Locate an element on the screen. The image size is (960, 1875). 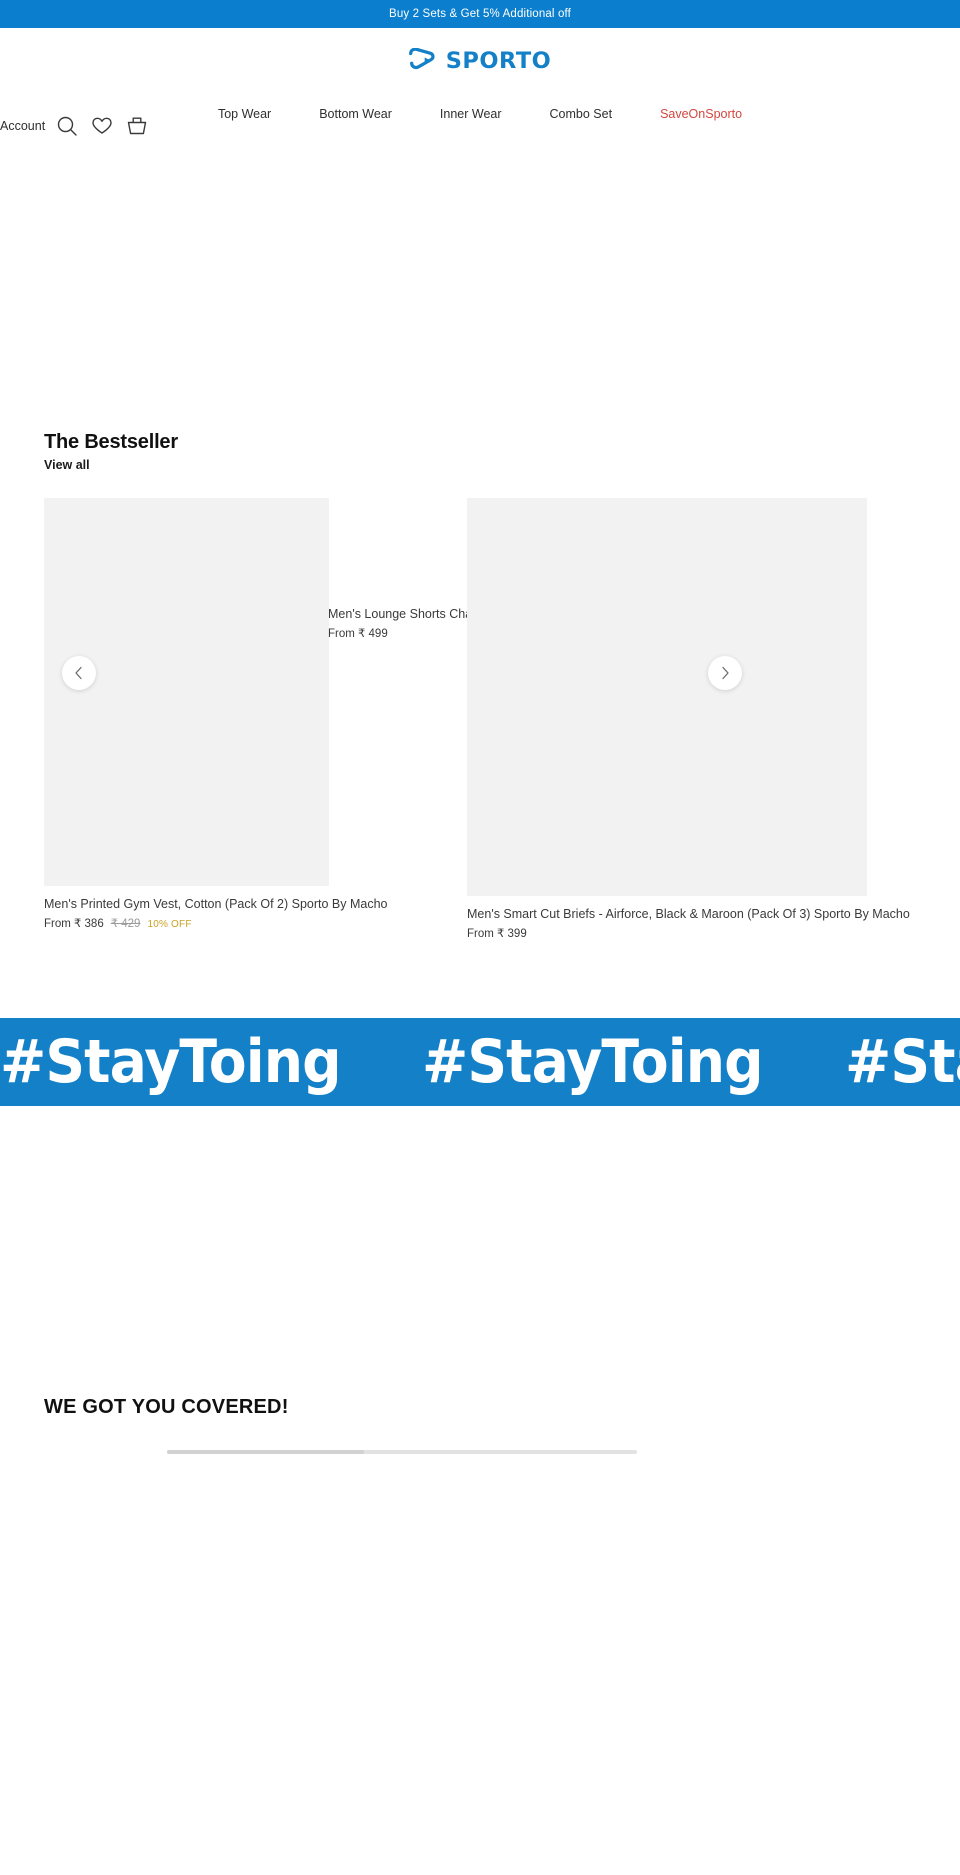
product-price: From ₹ 399 is located at coordinates (497, 934).